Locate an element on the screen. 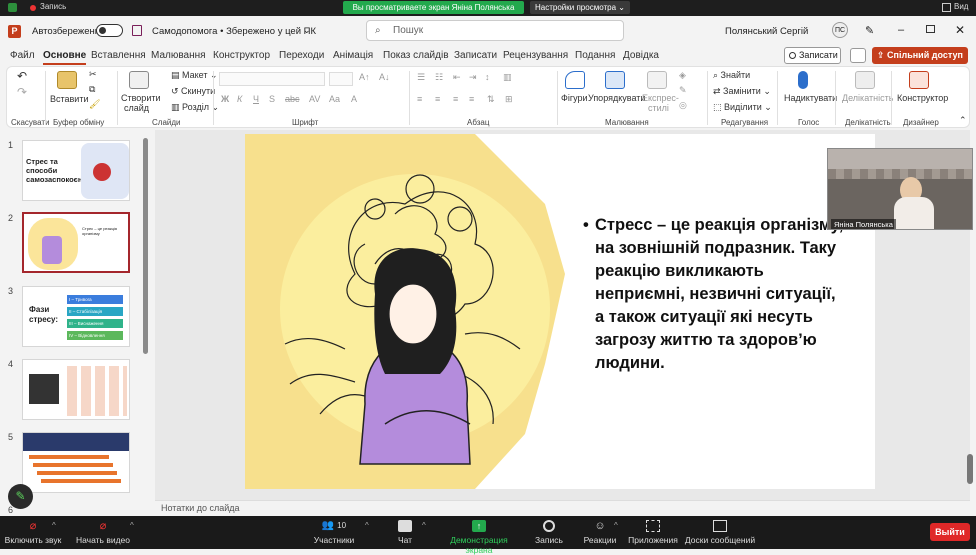  recording-label: Запись is located at coordinates (53, 6).